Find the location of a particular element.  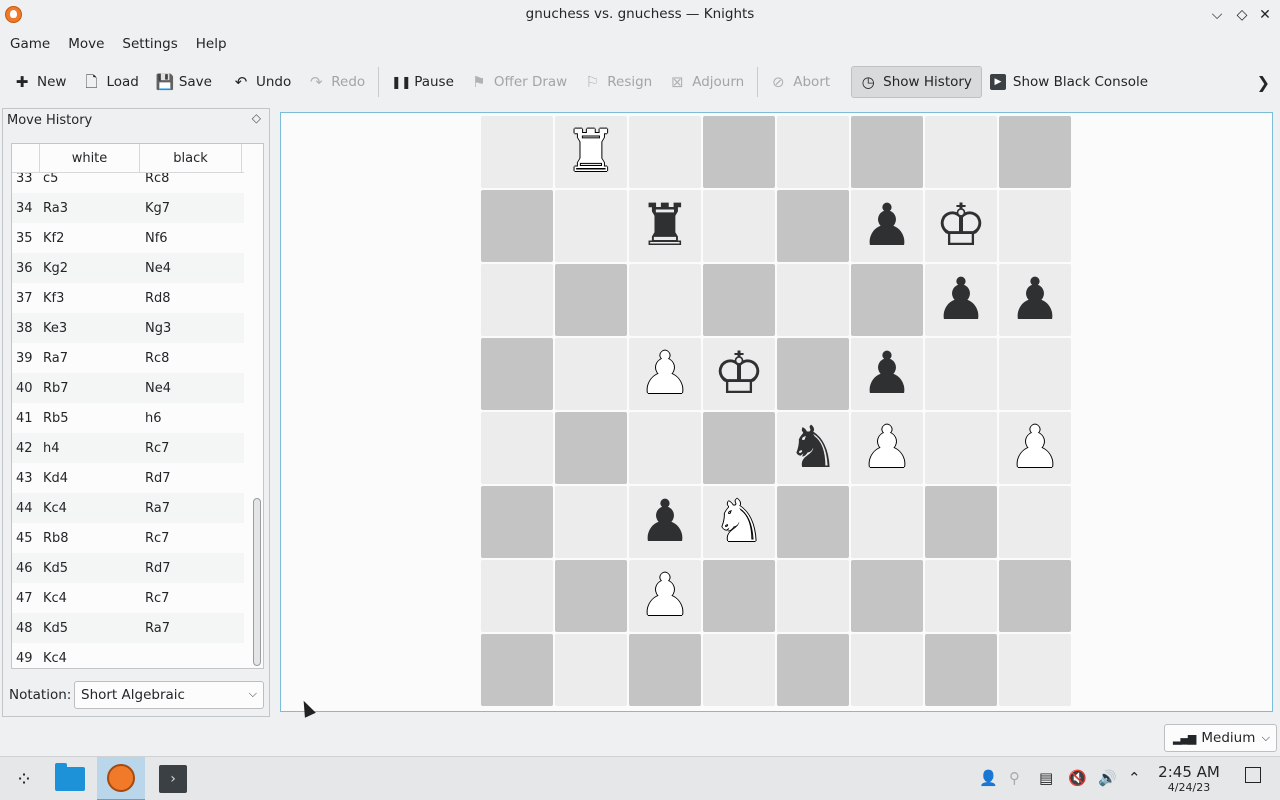

white-king-g7: ♔ is located at coordinates (961, 226).